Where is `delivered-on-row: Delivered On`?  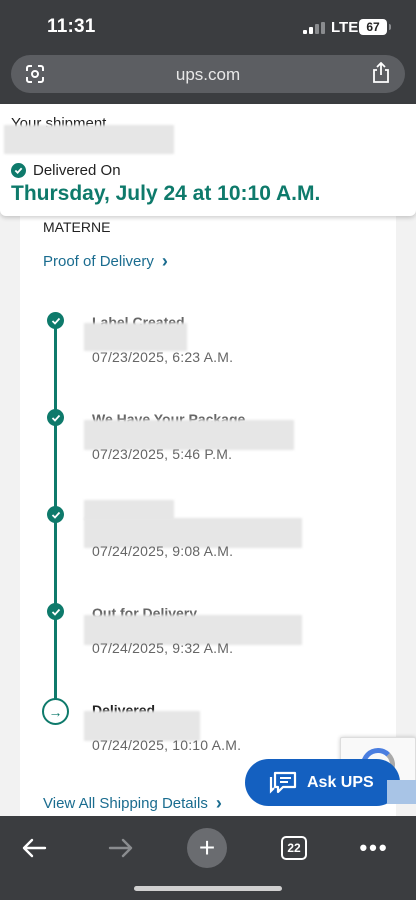 delivered-on-row: Delivered On is located at coordinates (66, 170).